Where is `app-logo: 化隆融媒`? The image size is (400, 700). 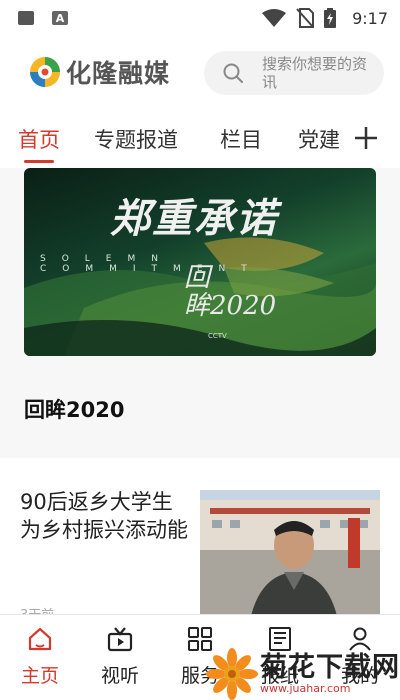 app-logo: 化隆融媒 is located at coordinates (99, 72).